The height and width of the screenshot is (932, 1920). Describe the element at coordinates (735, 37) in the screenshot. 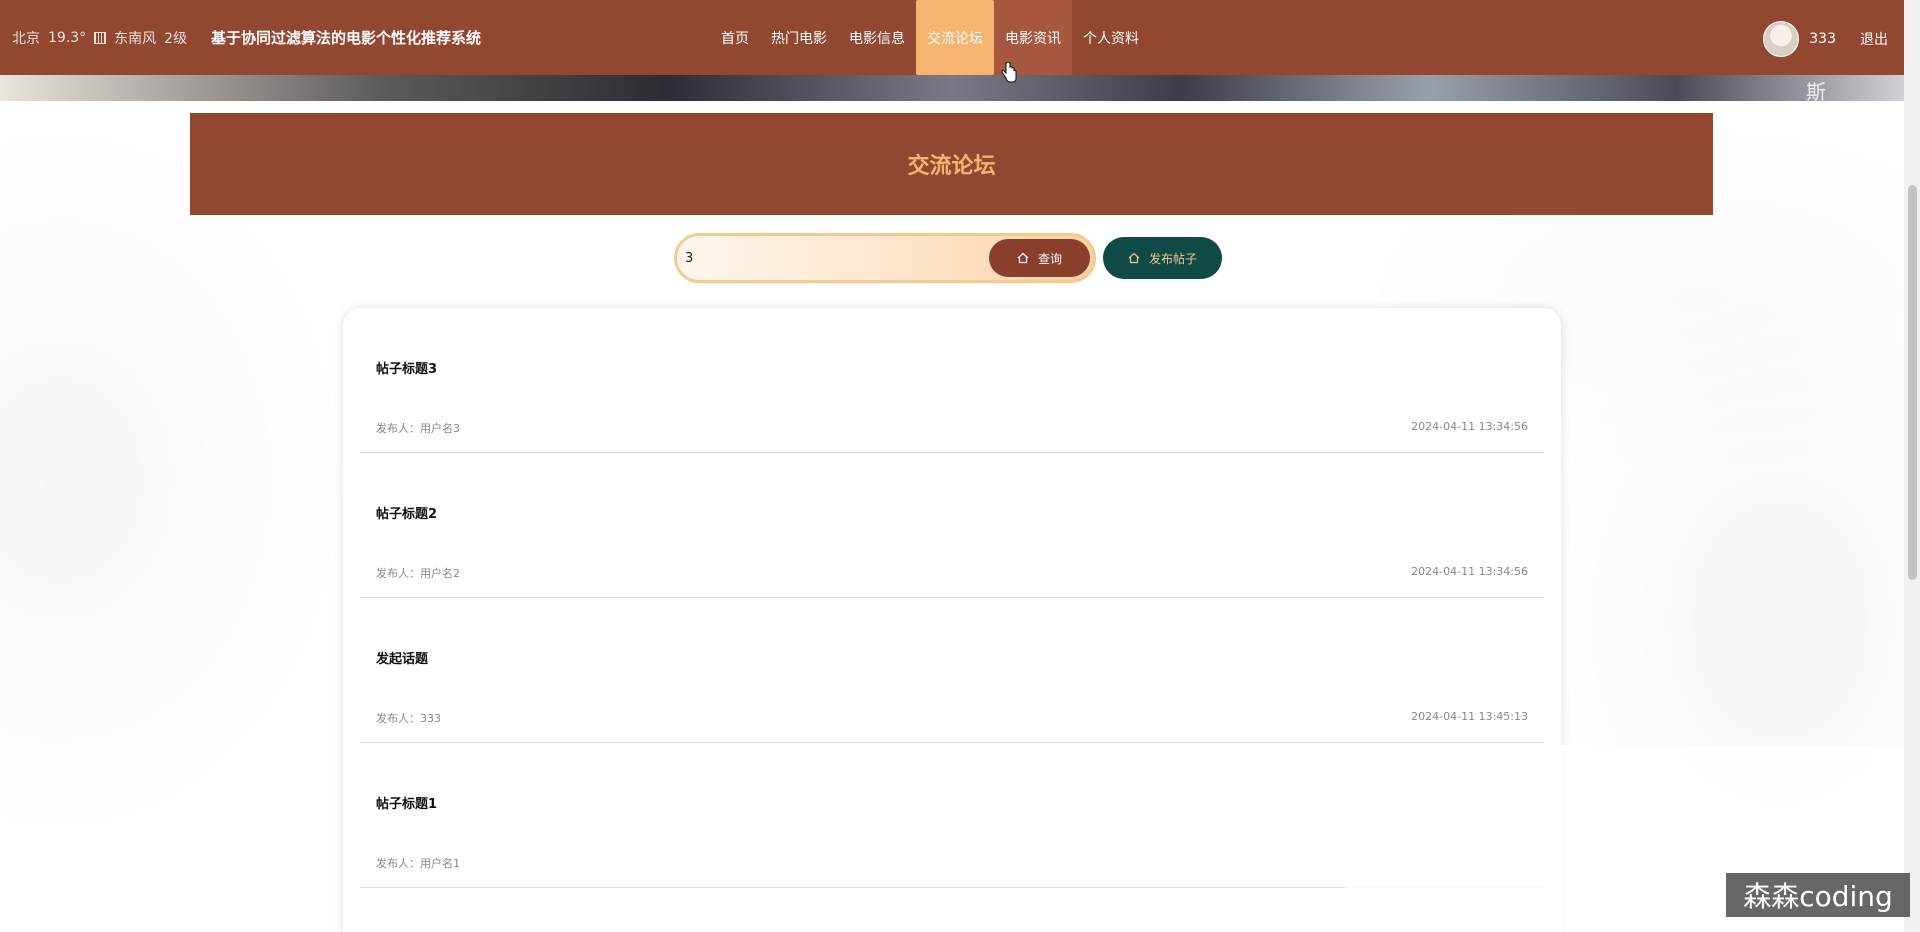

I see `nav-item-home: 首页` at that location.